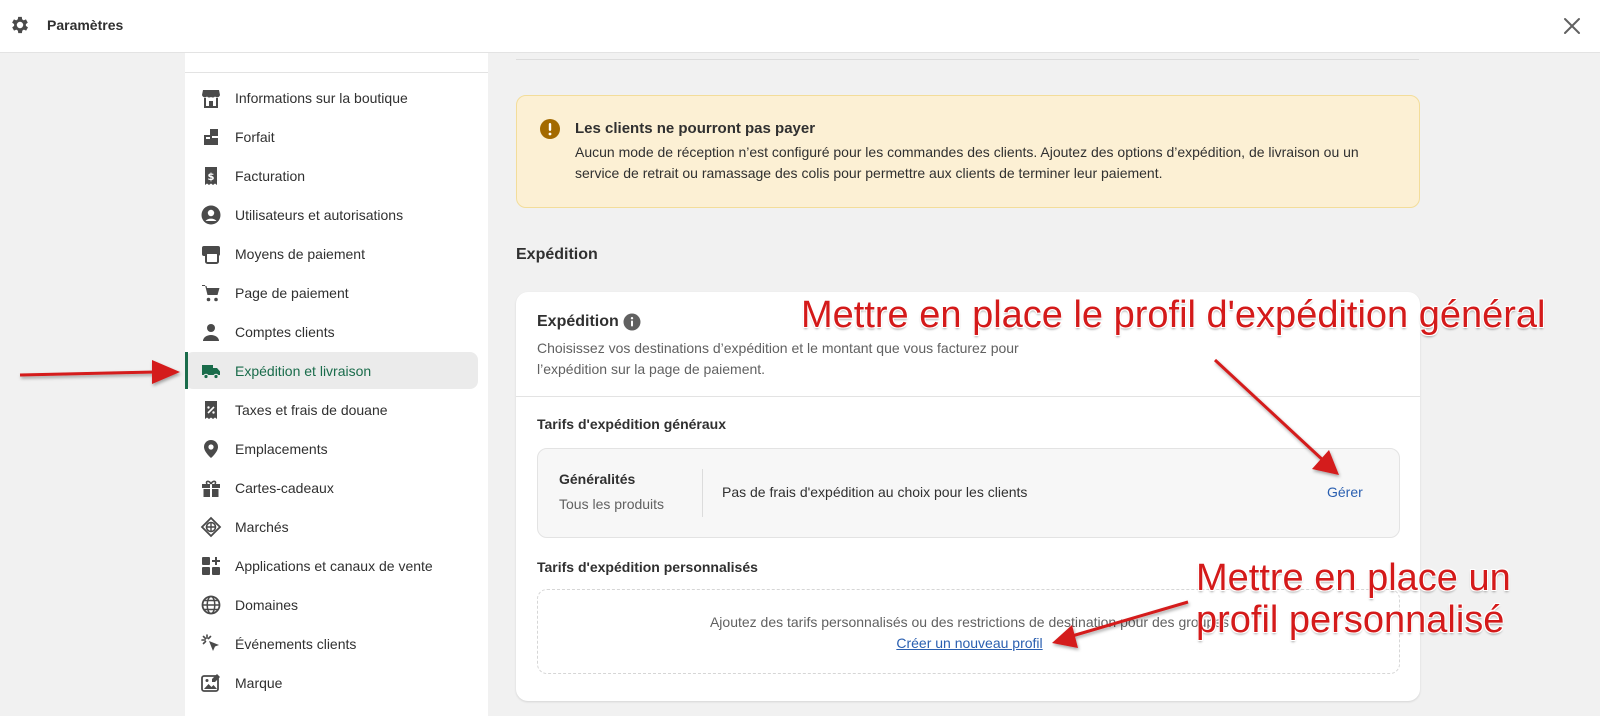  I want to click on sidebar-item-apps: Applications et canaux de vente, so click(331, 565).